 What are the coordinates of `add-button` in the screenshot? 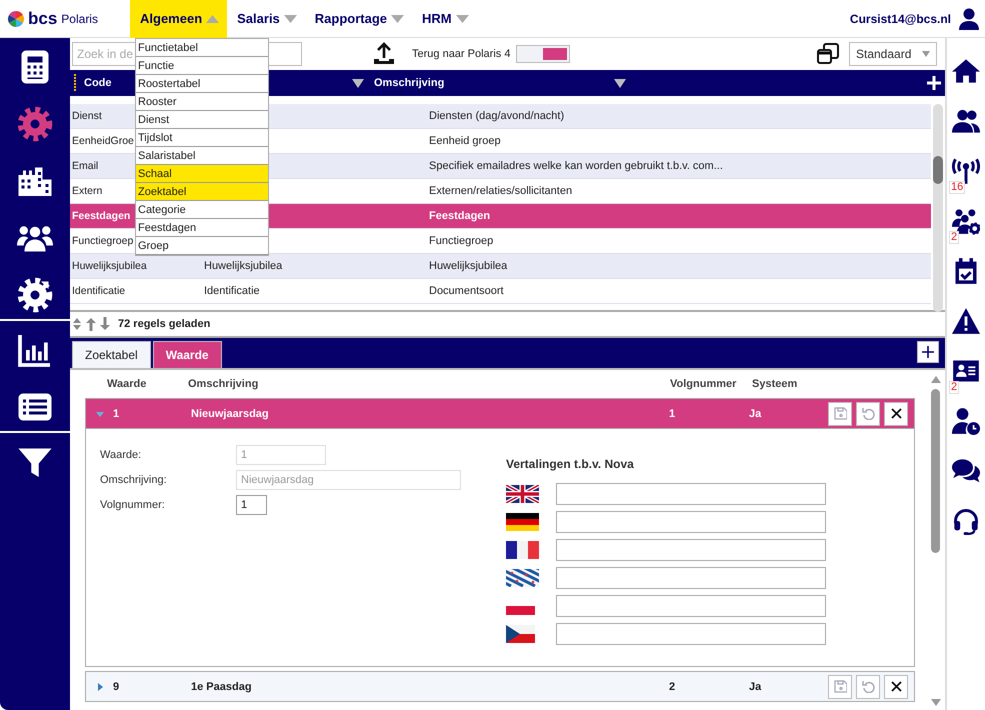 It's located at (928, 351).